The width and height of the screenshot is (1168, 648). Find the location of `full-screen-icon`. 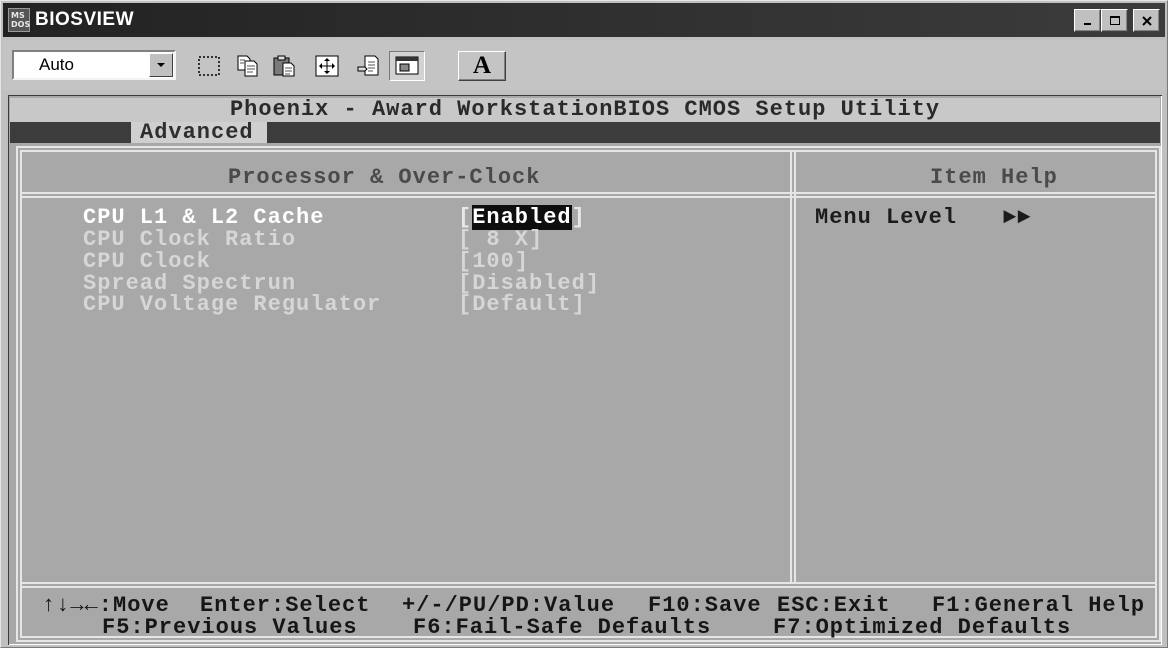

full-screen-icon is located at coordinates (327, 66).